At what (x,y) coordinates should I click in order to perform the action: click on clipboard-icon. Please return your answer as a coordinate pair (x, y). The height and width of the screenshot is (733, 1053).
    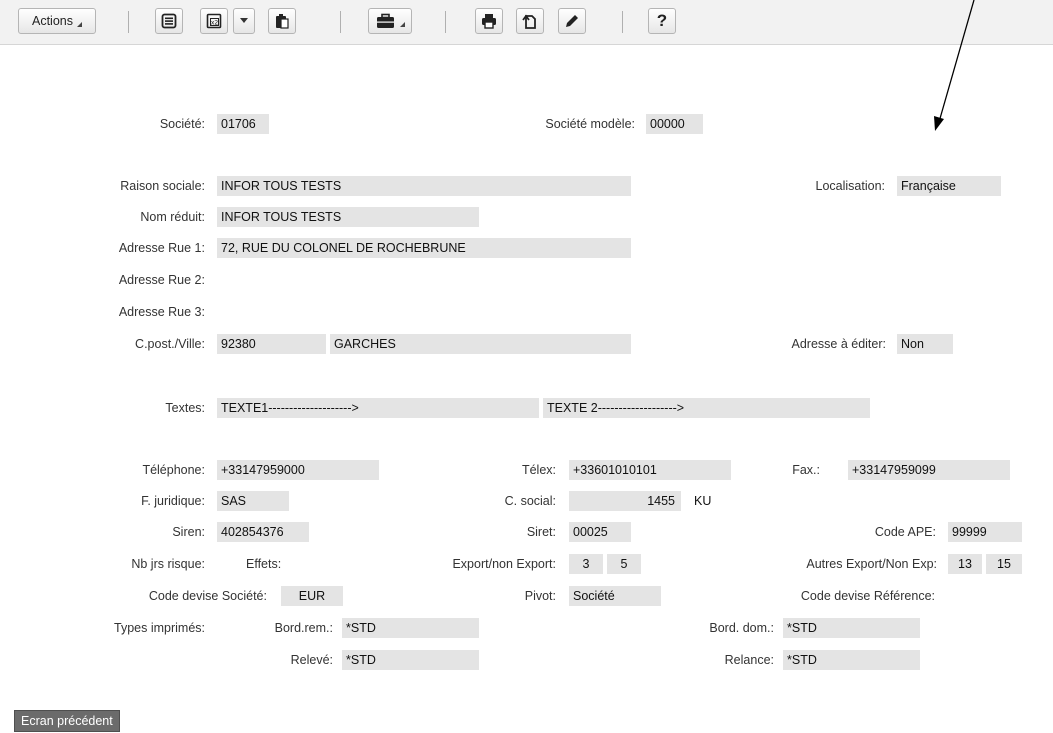
    Looking at the image, I should click on (282, 21).